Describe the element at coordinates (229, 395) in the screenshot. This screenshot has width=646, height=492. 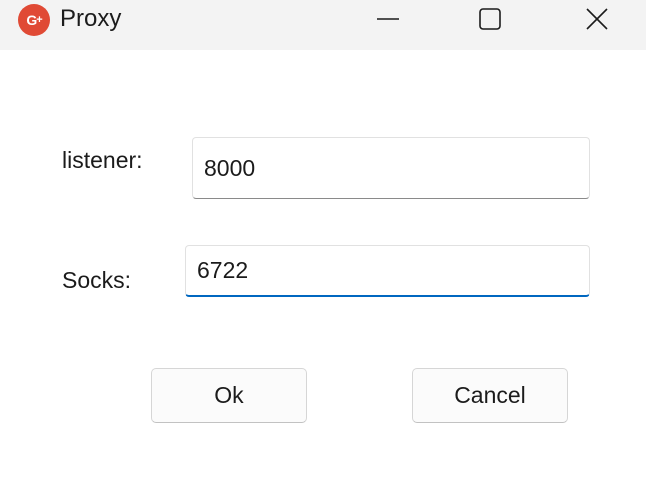
I see `ok-button: Ok` at that location.